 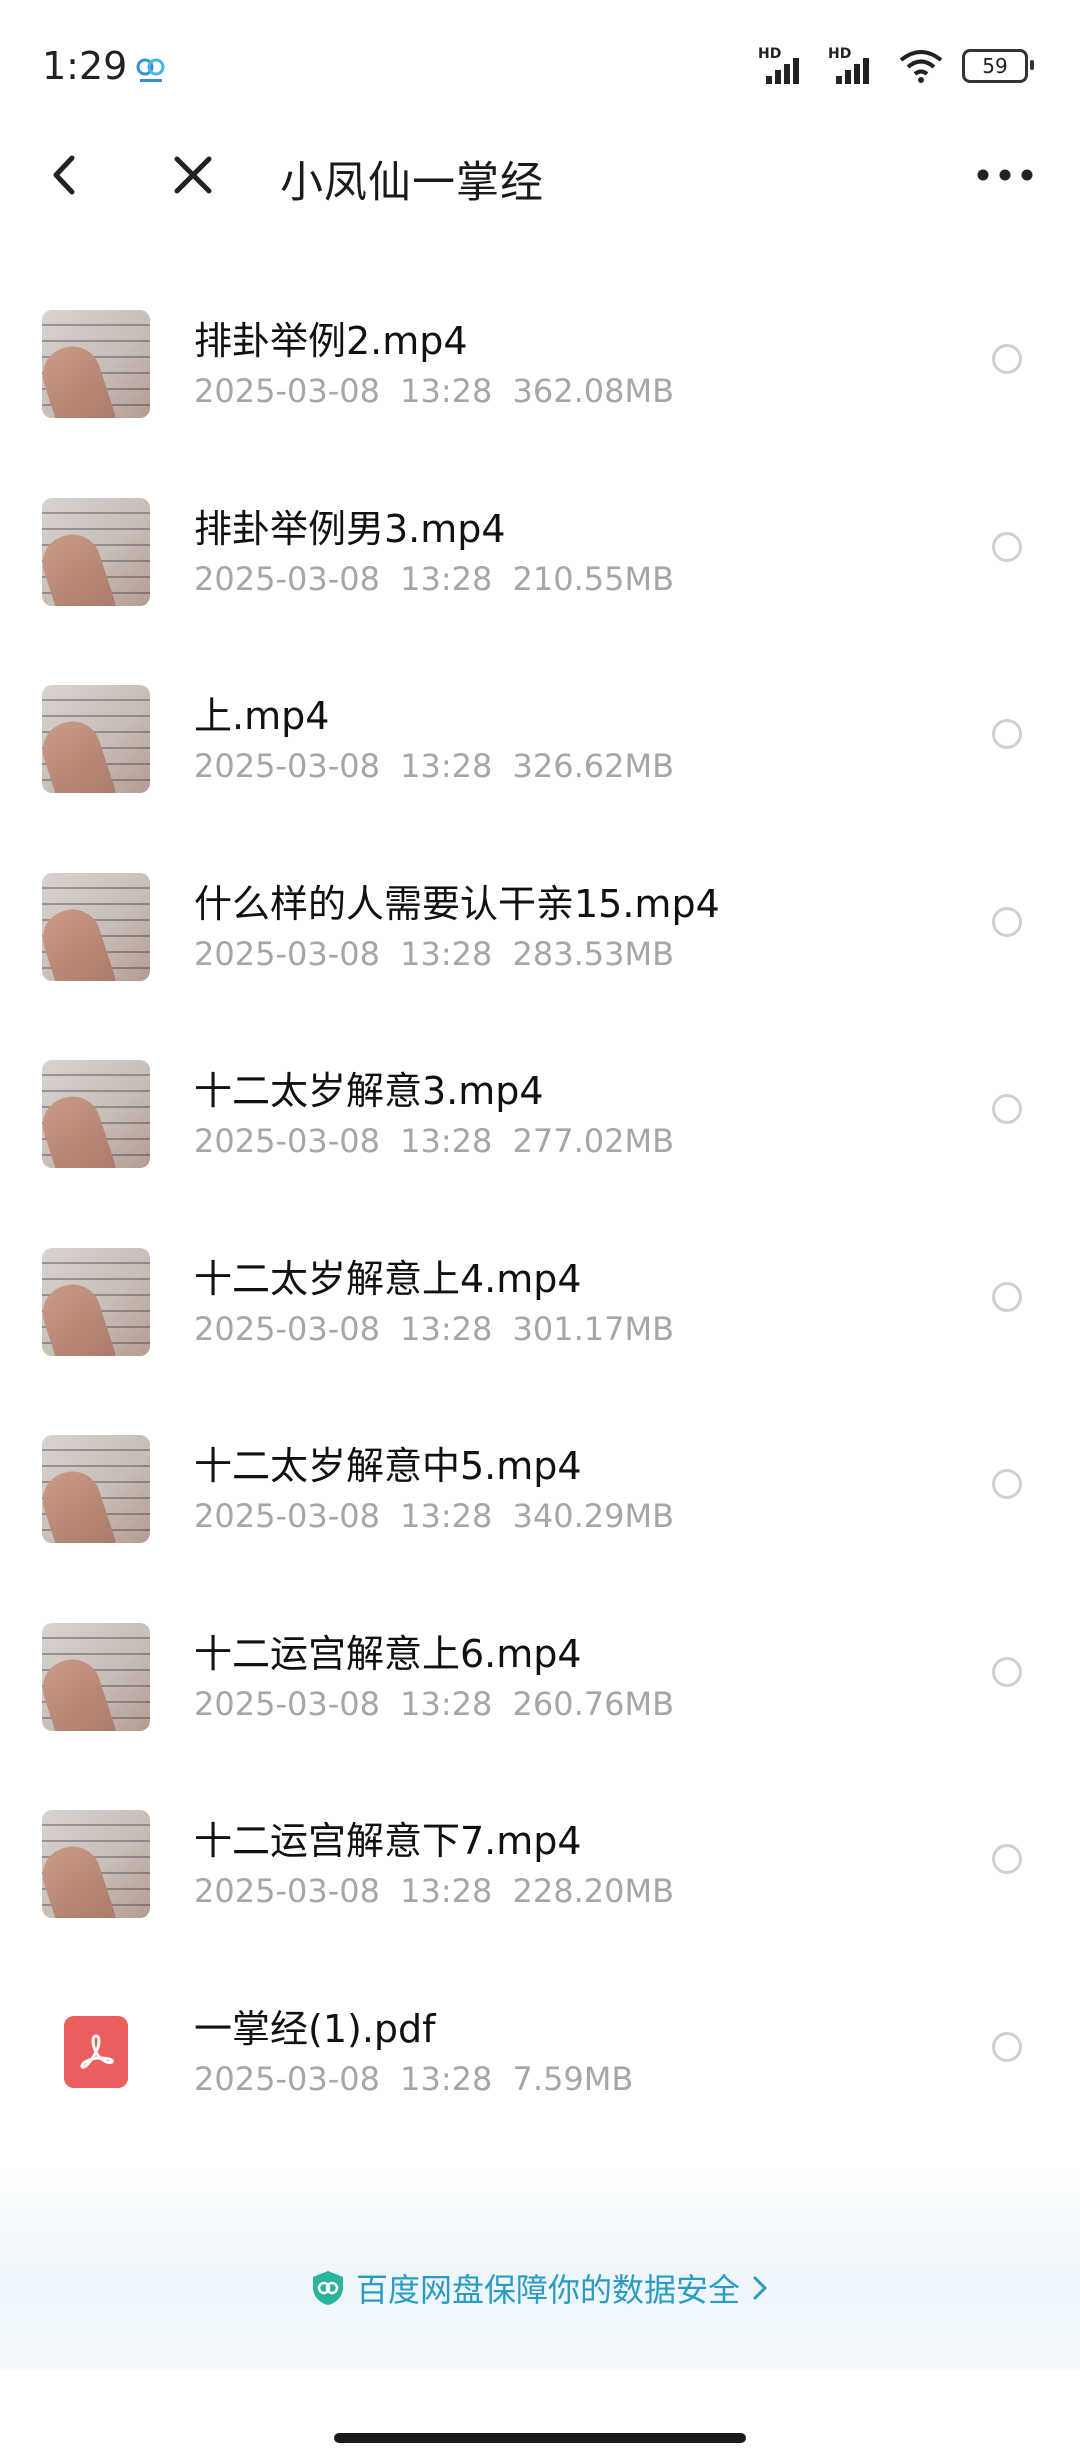 I want to click on security-link: 百度网盘保障你的数据安全, so click(x=540, y=2288).